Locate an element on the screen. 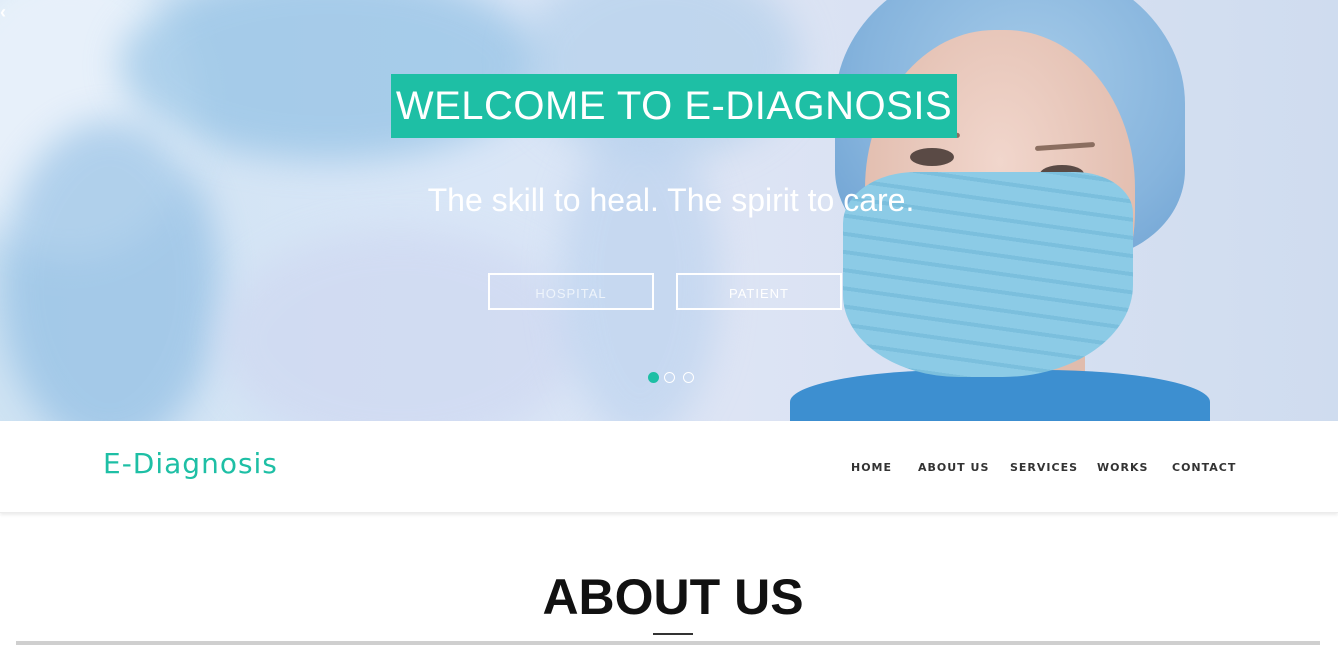 The width and height of the screenshot is (1338, 645). hero-subtitle: The skill to heal. The spirit to care. is located at coordinates (671, 200).